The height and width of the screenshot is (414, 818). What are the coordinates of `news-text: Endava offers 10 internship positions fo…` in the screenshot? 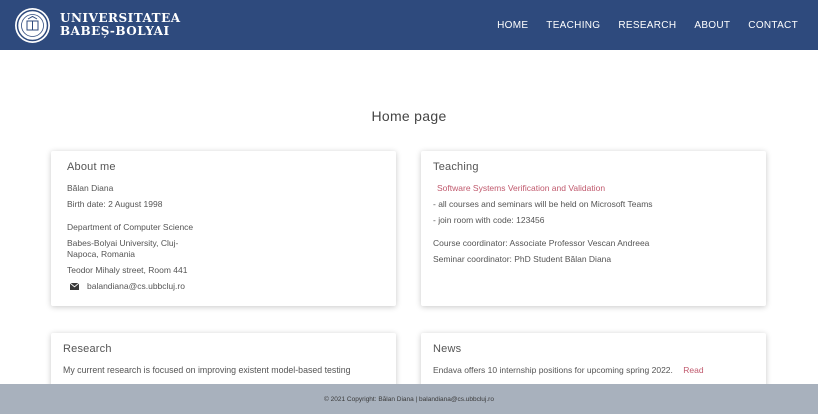 It's located at (553, 370).